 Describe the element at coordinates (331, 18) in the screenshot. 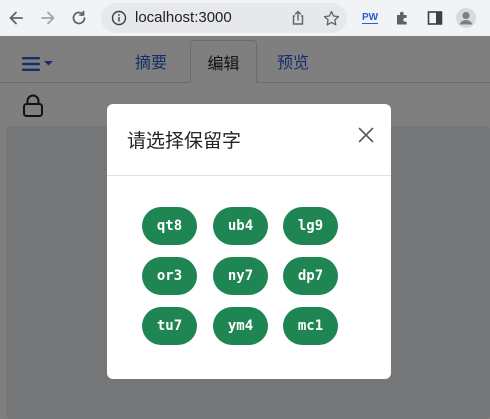

I see `star-icon` at that location.